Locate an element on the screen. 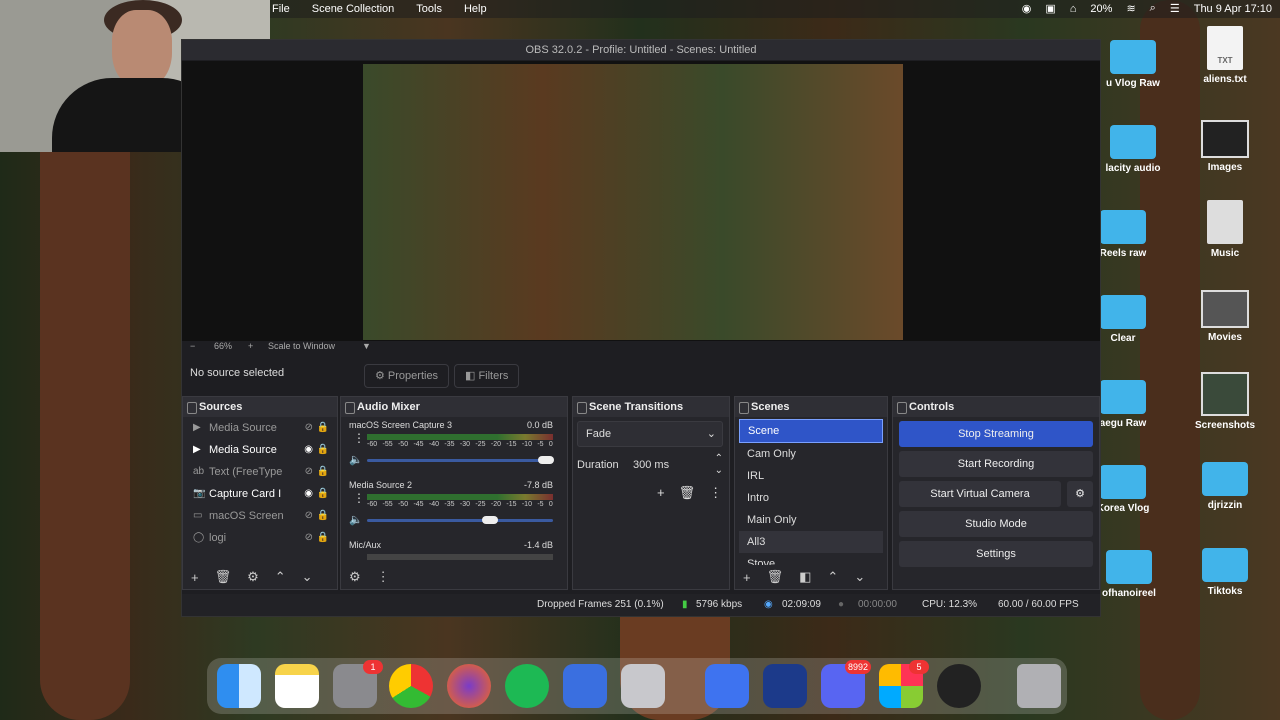 The width and height of the screenshot is (1280, 720). source-item: 📷 Capture Card I ◉ 🔒 is located at coordinates (260, 494).